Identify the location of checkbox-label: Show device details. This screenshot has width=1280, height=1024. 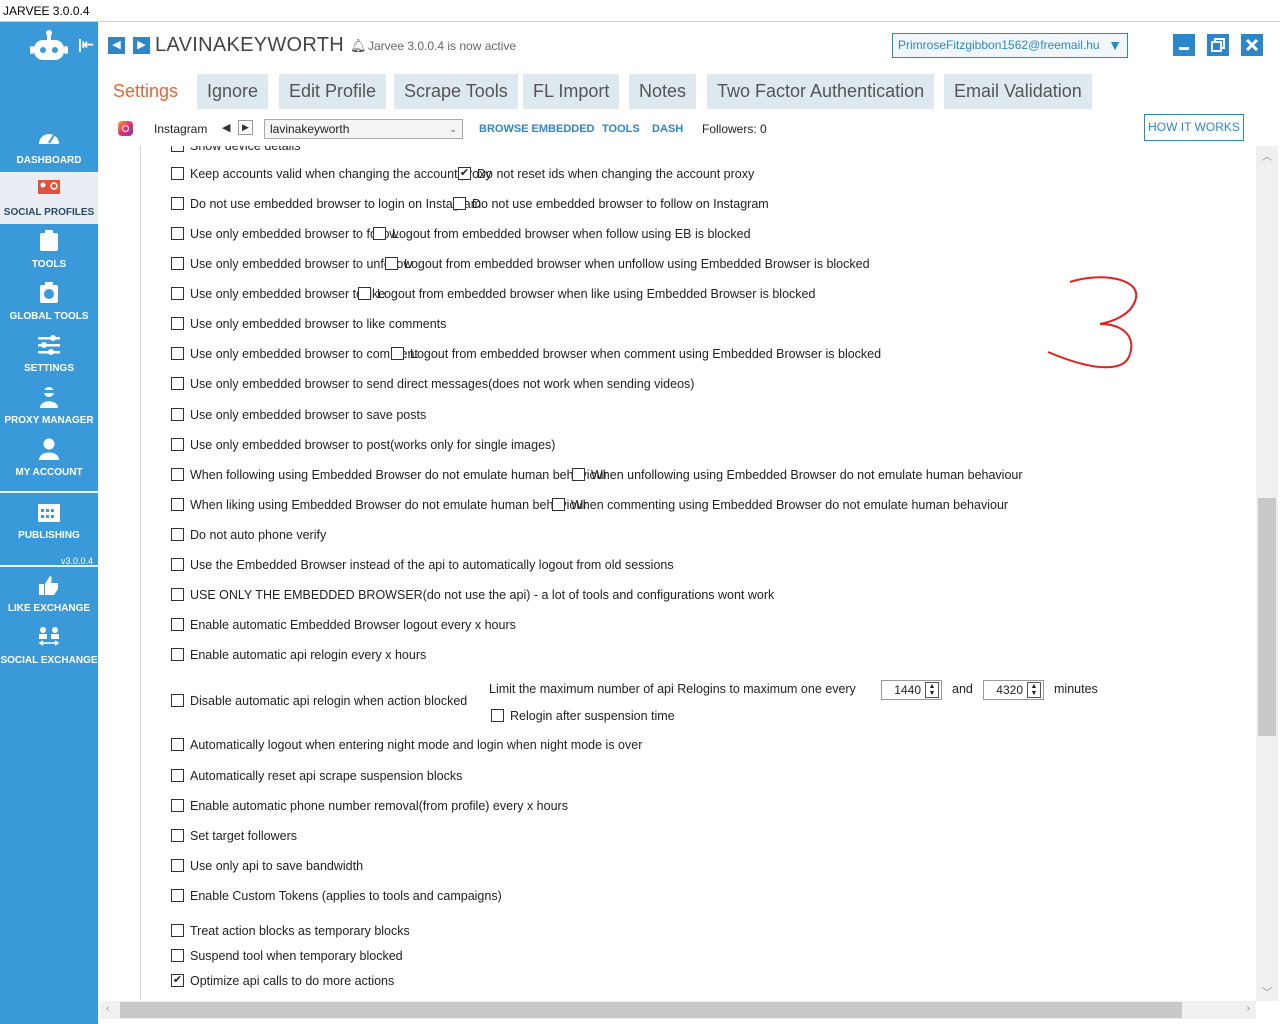
(245, 150).